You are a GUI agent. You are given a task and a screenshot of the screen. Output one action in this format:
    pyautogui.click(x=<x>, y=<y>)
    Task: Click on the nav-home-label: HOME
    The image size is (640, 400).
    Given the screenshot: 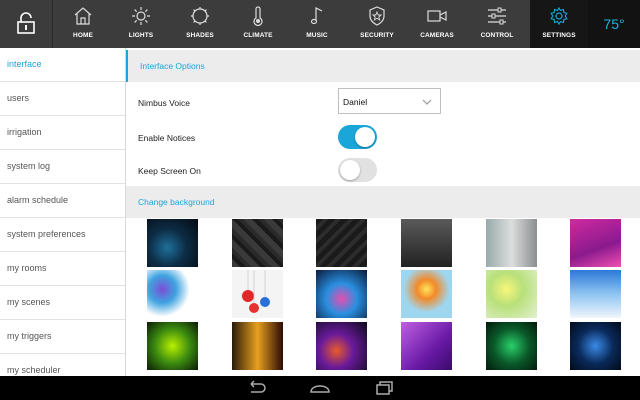 What is the action you would take?
    pyautogui.click(x=83, y=35)
    